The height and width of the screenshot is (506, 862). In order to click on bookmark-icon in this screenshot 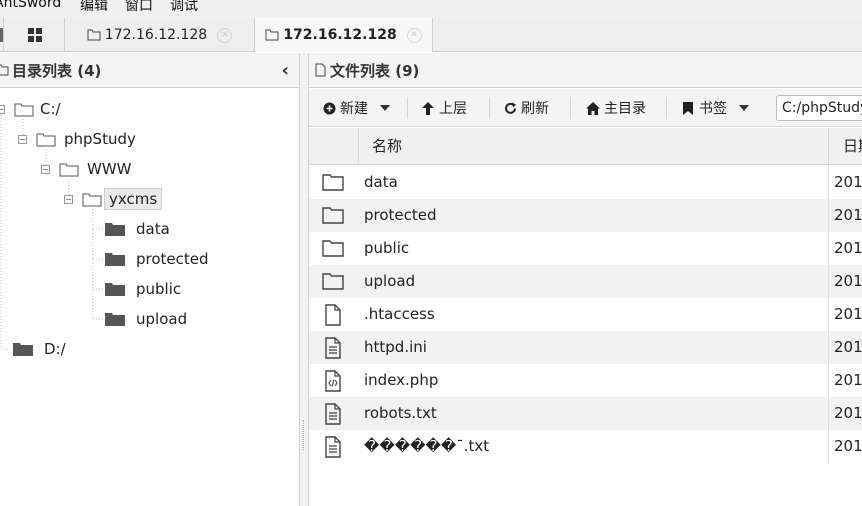, I will do `click(688, 108)`.